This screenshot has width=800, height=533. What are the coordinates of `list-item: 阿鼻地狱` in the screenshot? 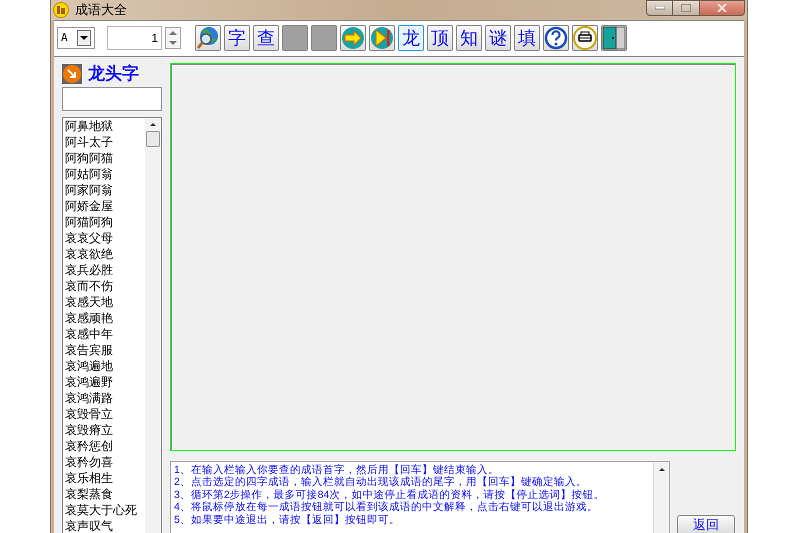 It's located at (104, 126).